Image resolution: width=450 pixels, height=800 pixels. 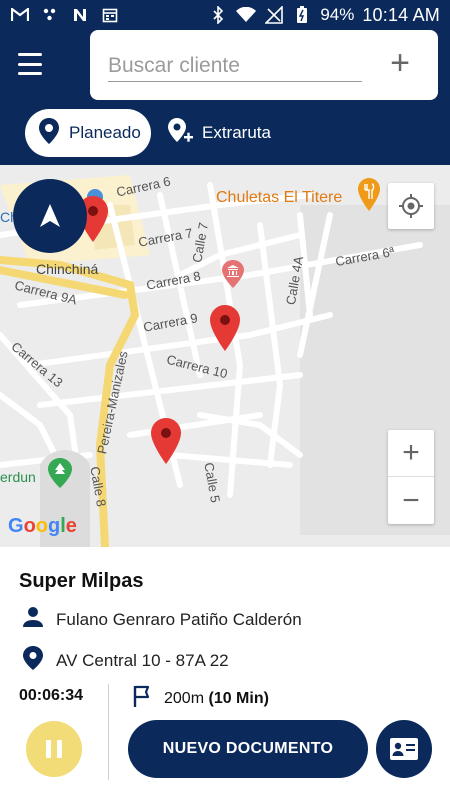 I want to click on navigation-button, so click(x=50, y=216).